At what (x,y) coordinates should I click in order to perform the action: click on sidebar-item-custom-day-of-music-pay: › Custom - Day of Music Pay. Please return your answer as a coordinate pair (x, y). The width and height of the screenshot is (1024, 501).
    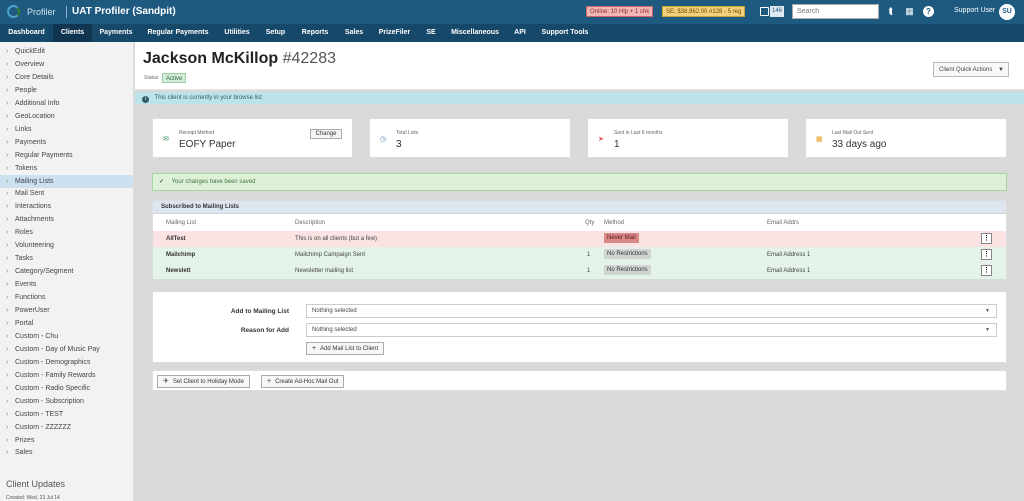
    Looking at the image, I should click on (66, 349).